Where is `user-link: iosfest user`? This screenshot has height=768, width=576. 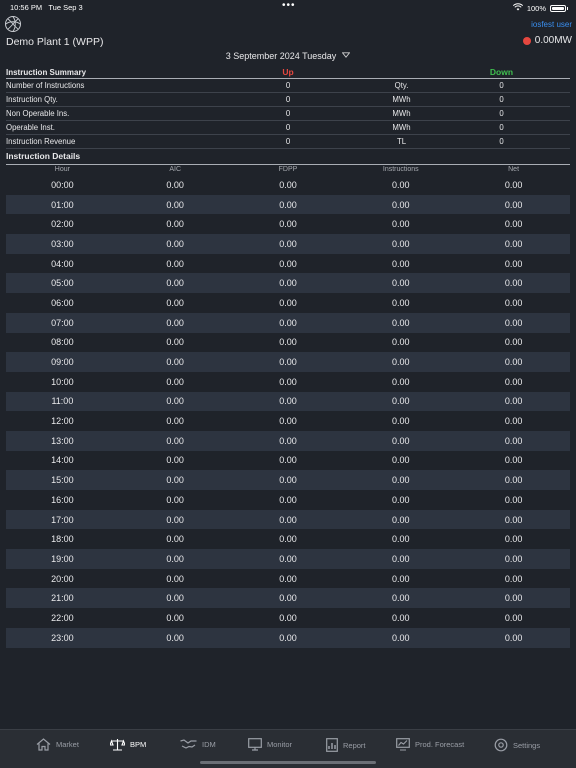 user-link: iosfest user is located at coordinates (551, 24).